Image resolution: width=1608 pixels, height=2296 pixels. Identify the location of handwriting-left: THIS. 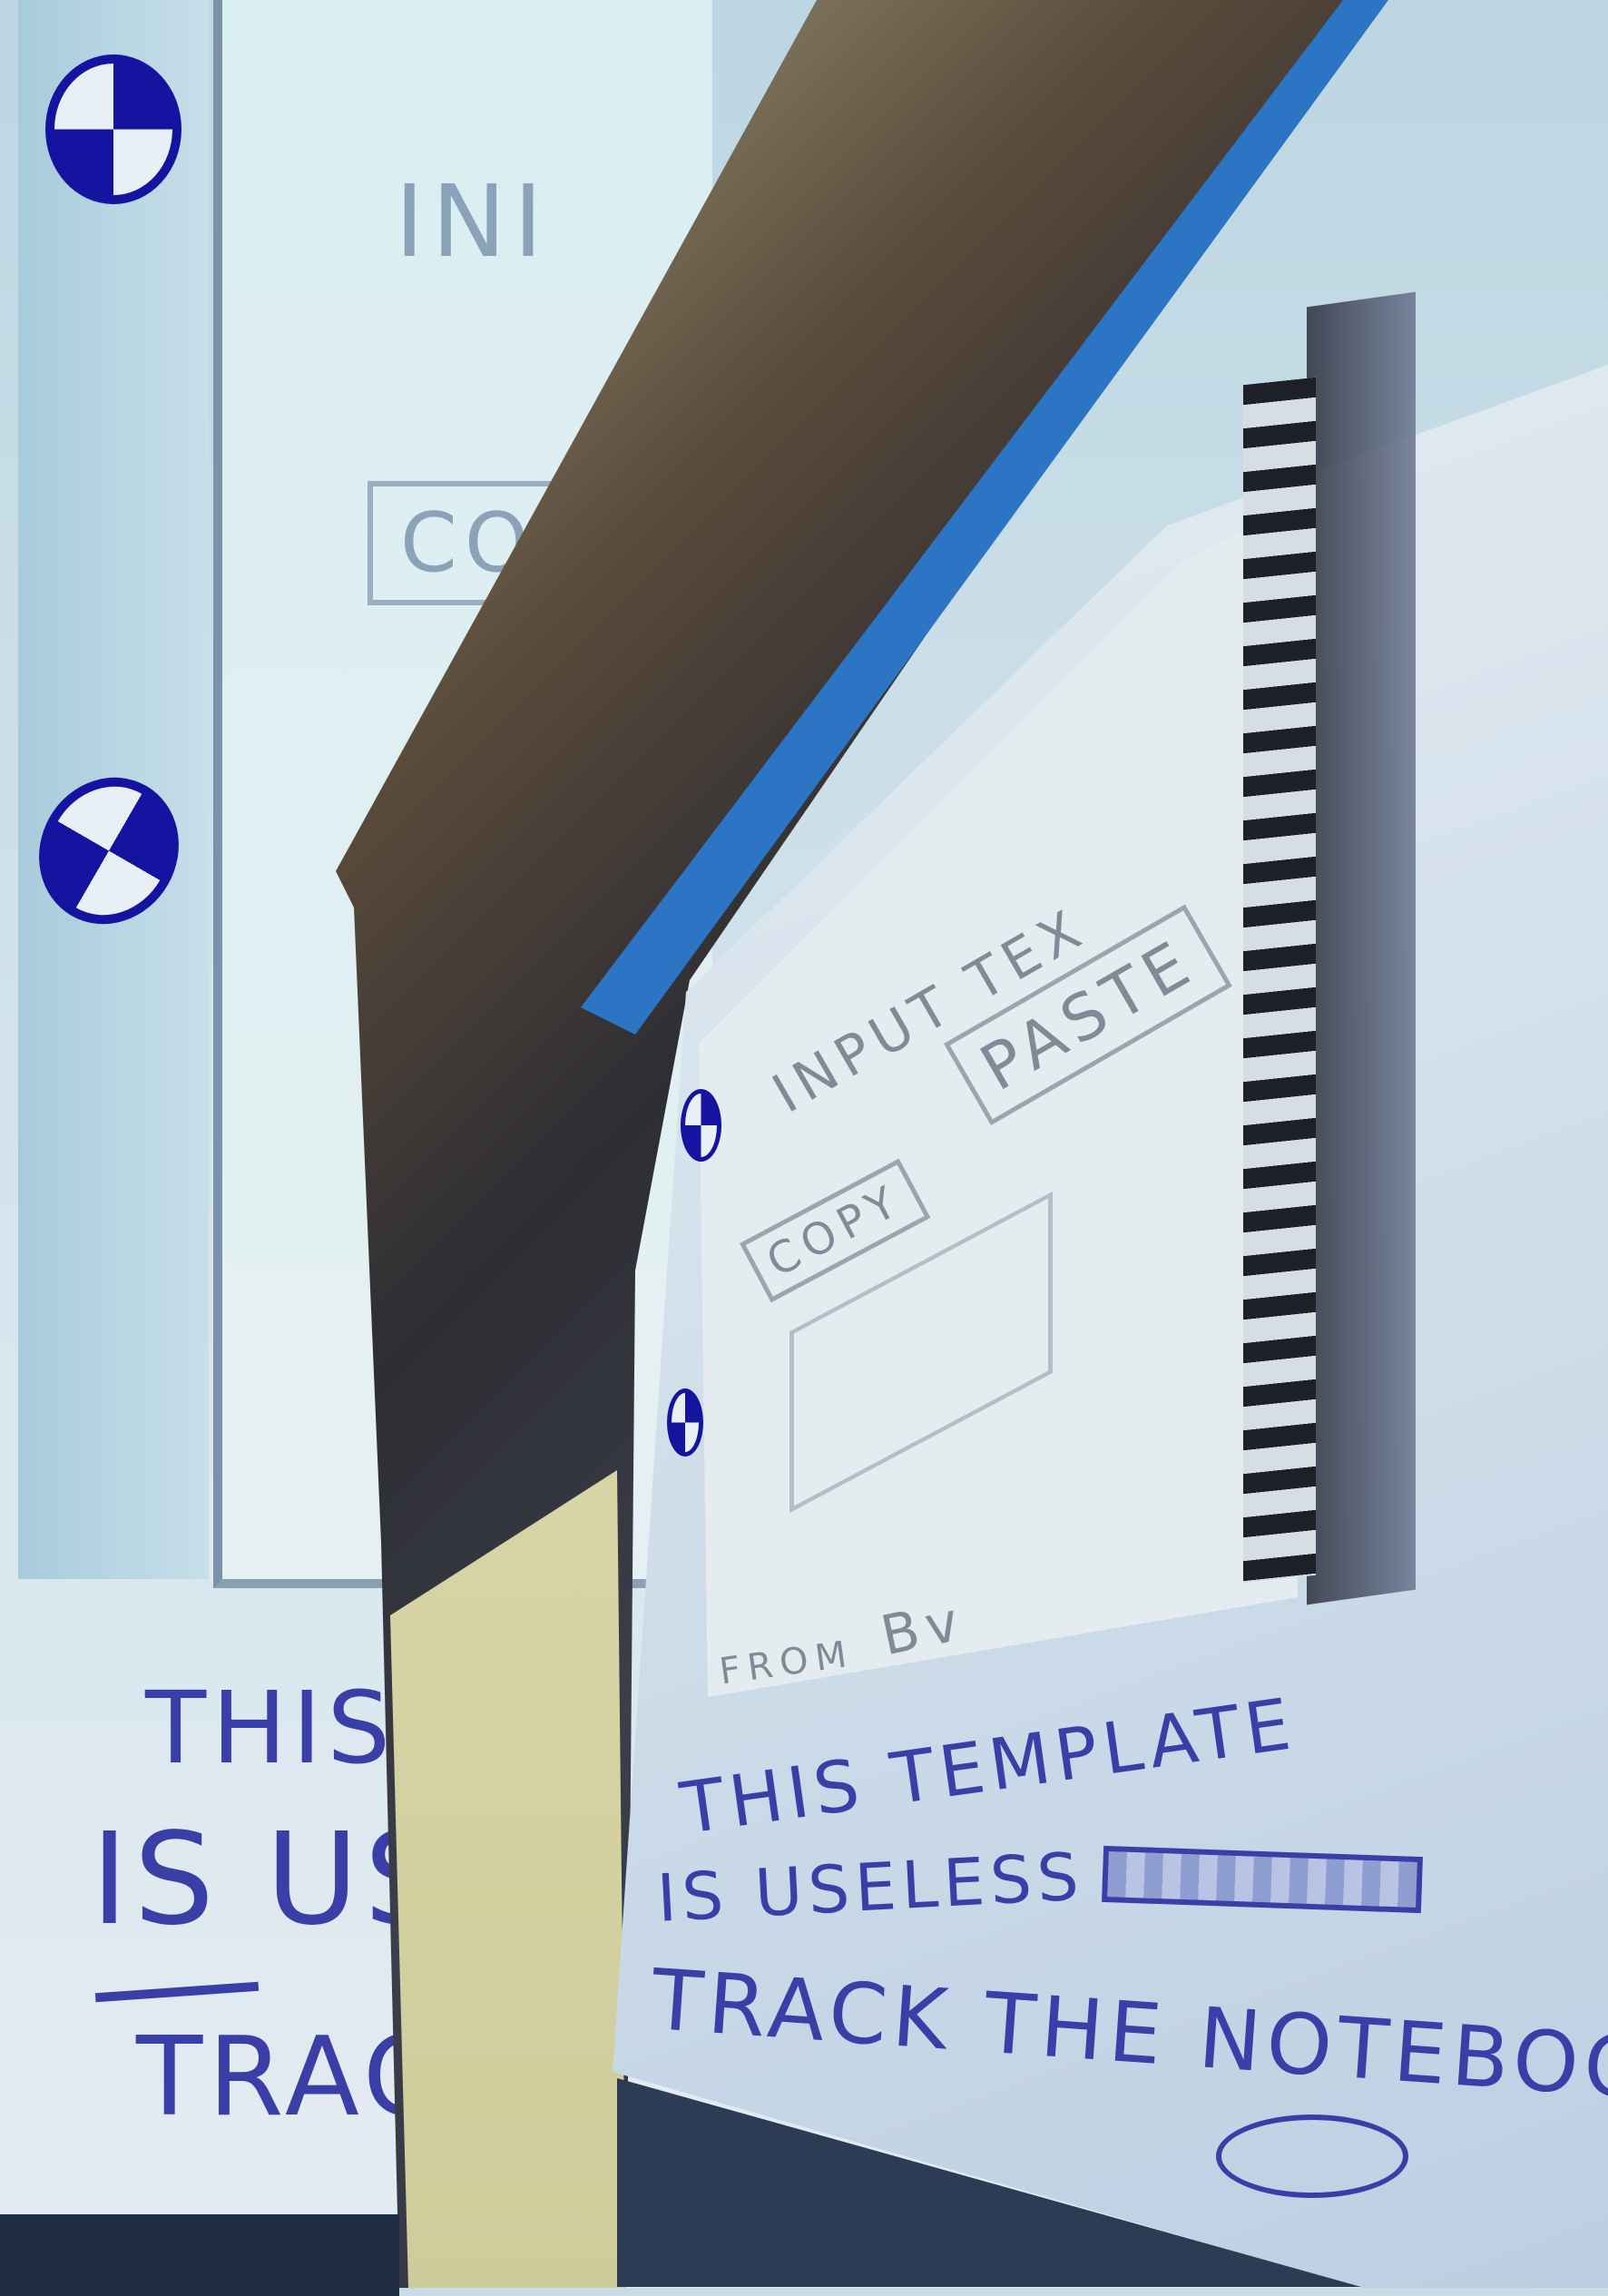
(271, 1728).